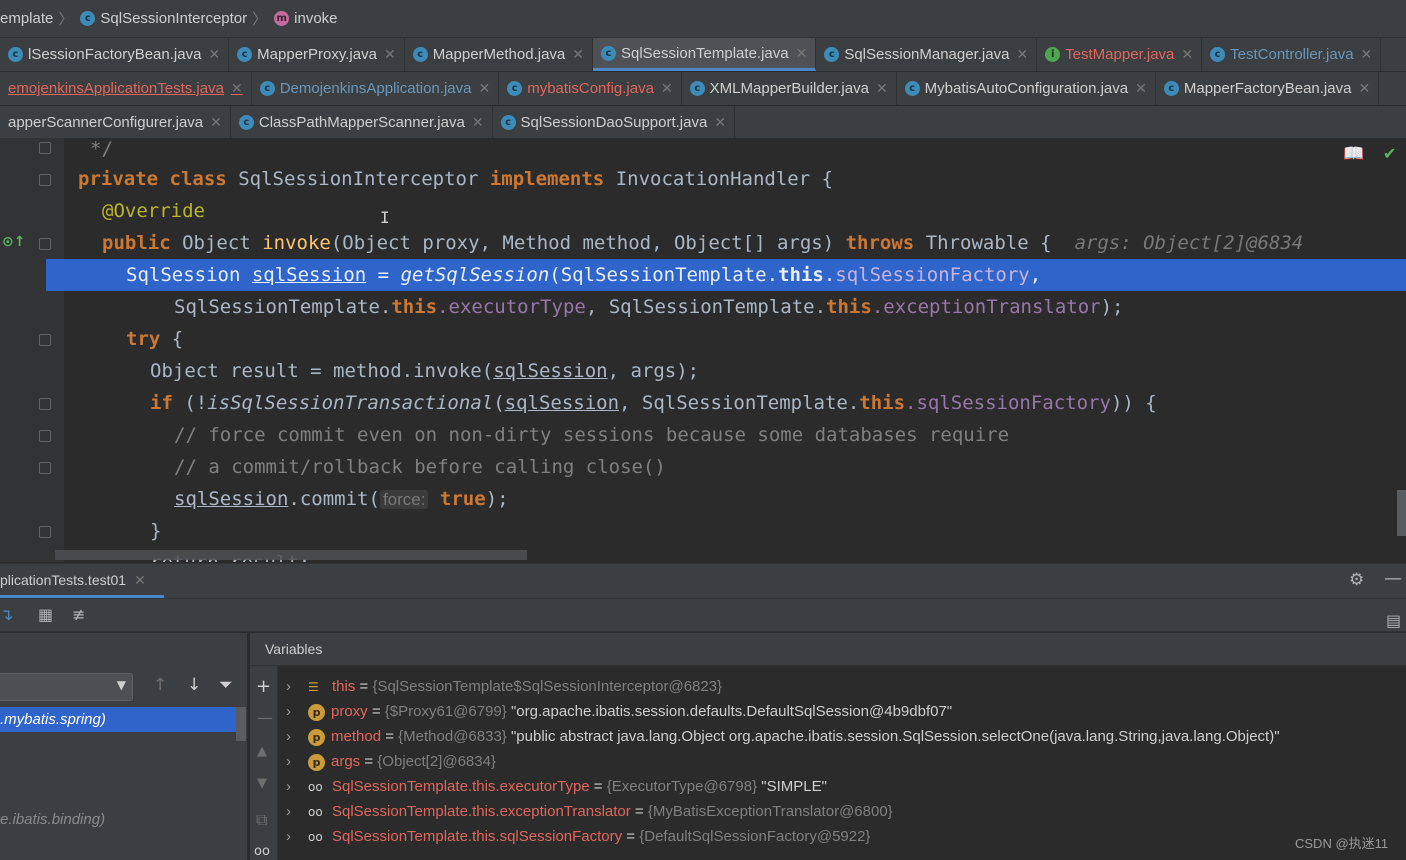 The width and height of the screenshot is (1406, 860). What do you see at coordinates (160, 685) in the screenshot?
I see `arrow-up-icon: ↑` at bounding box center [160, 685].